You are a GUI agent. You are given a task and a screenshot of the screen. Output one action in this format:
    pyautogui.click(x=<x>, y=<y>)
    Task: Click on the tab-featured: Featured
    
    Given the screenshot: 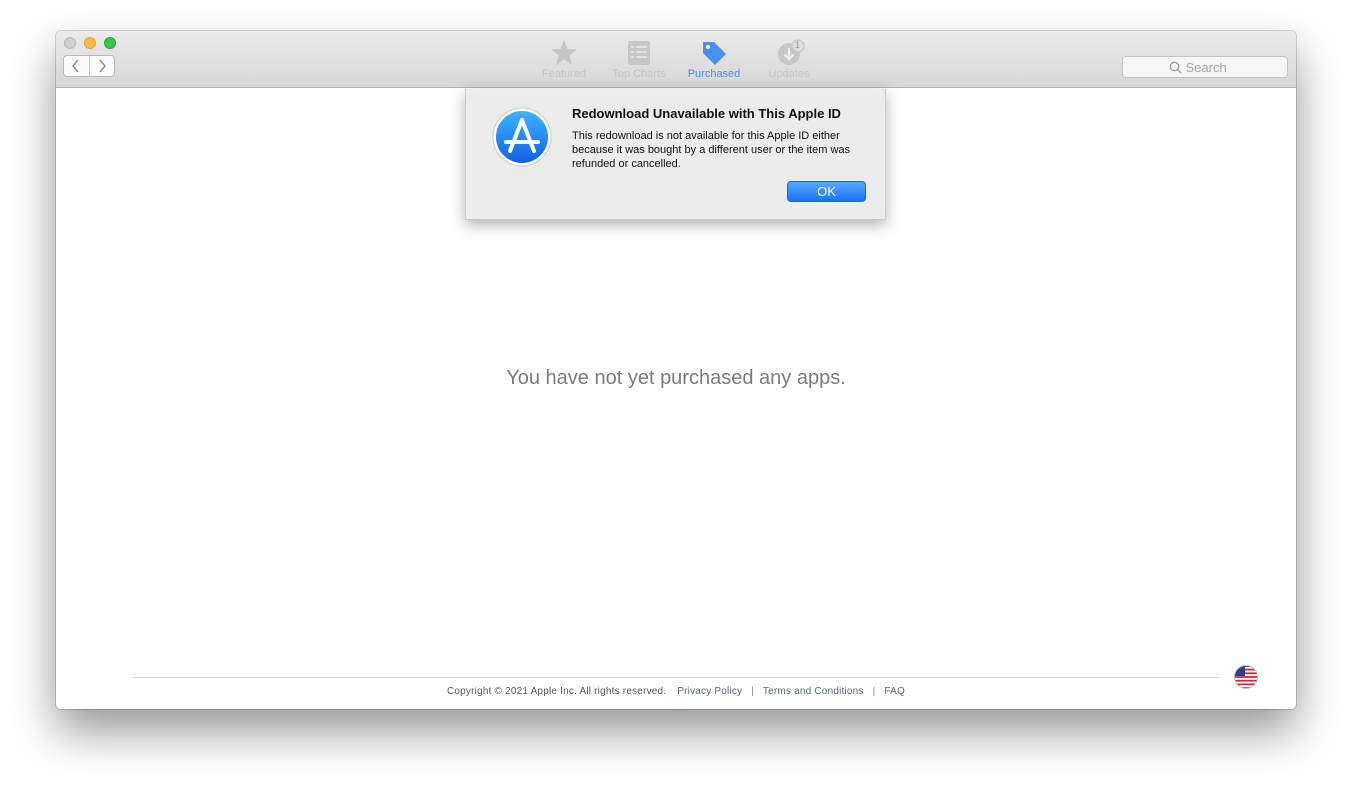 What is the action you would take?
    pyautogui.click(x=564, y=59)
    